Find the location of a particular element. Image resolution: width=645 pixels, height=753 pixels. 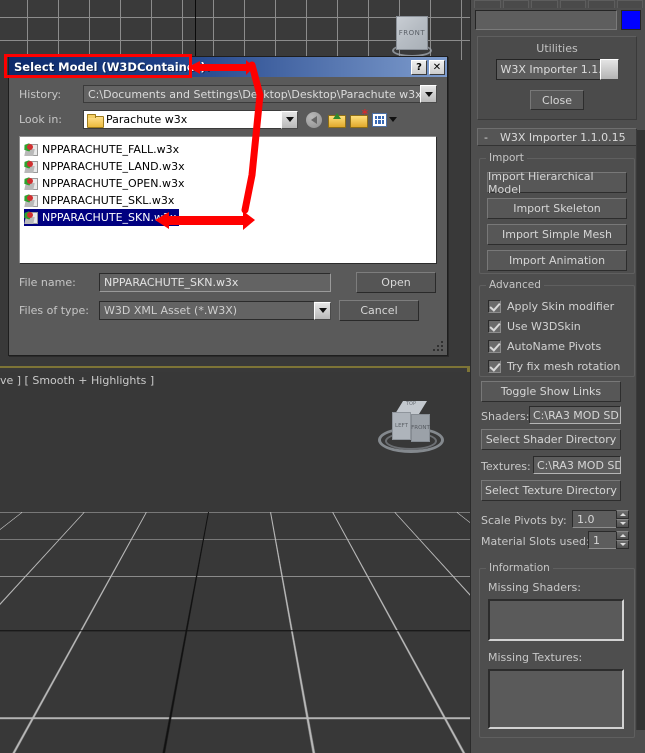

object-color-swatch is located at coordinates (631, 20).